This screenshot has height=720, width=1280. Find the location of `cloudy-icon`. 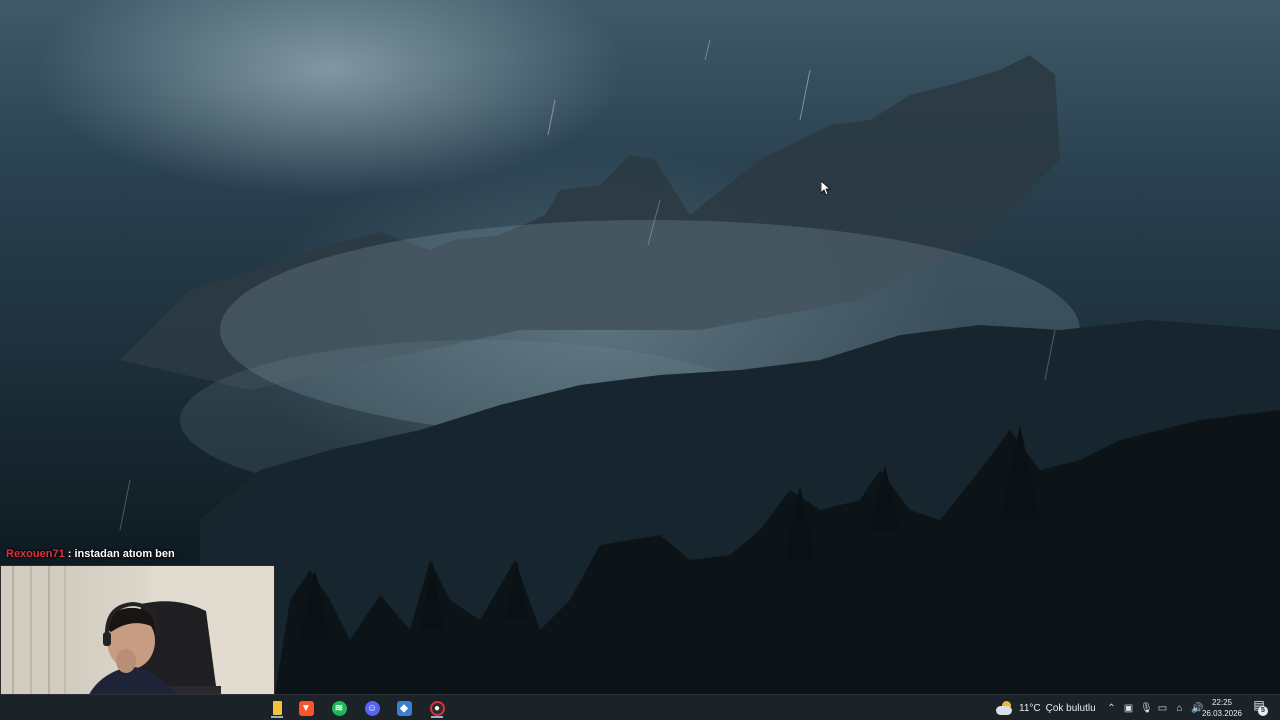

cloudy-icon is located at coordinates (1005, 708).